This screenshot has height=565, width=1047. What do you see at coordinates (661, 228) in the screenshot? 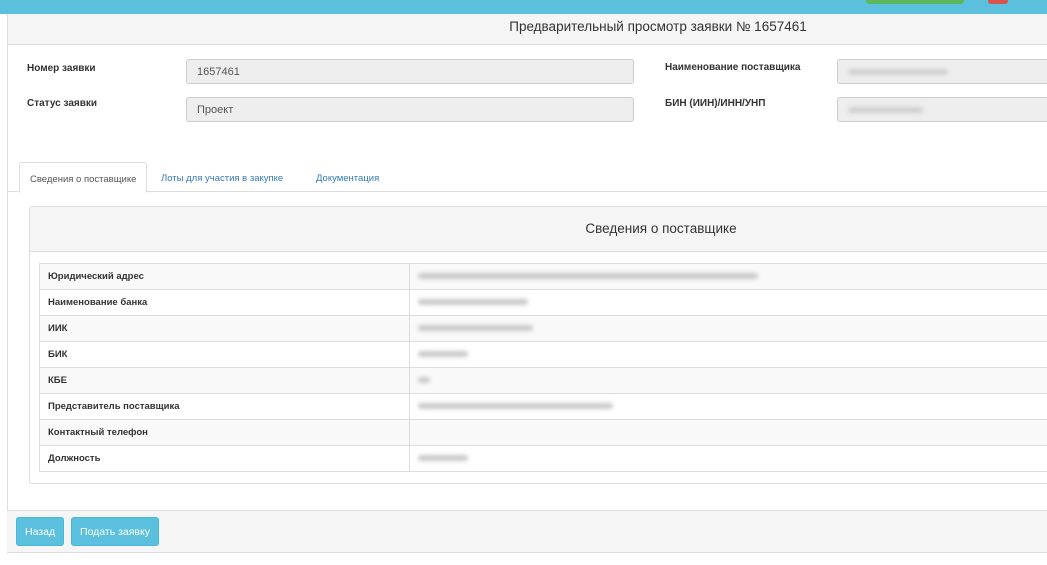
I see `supplier-info-title: Сведения о поставщике` at bounding box center [661, 228].